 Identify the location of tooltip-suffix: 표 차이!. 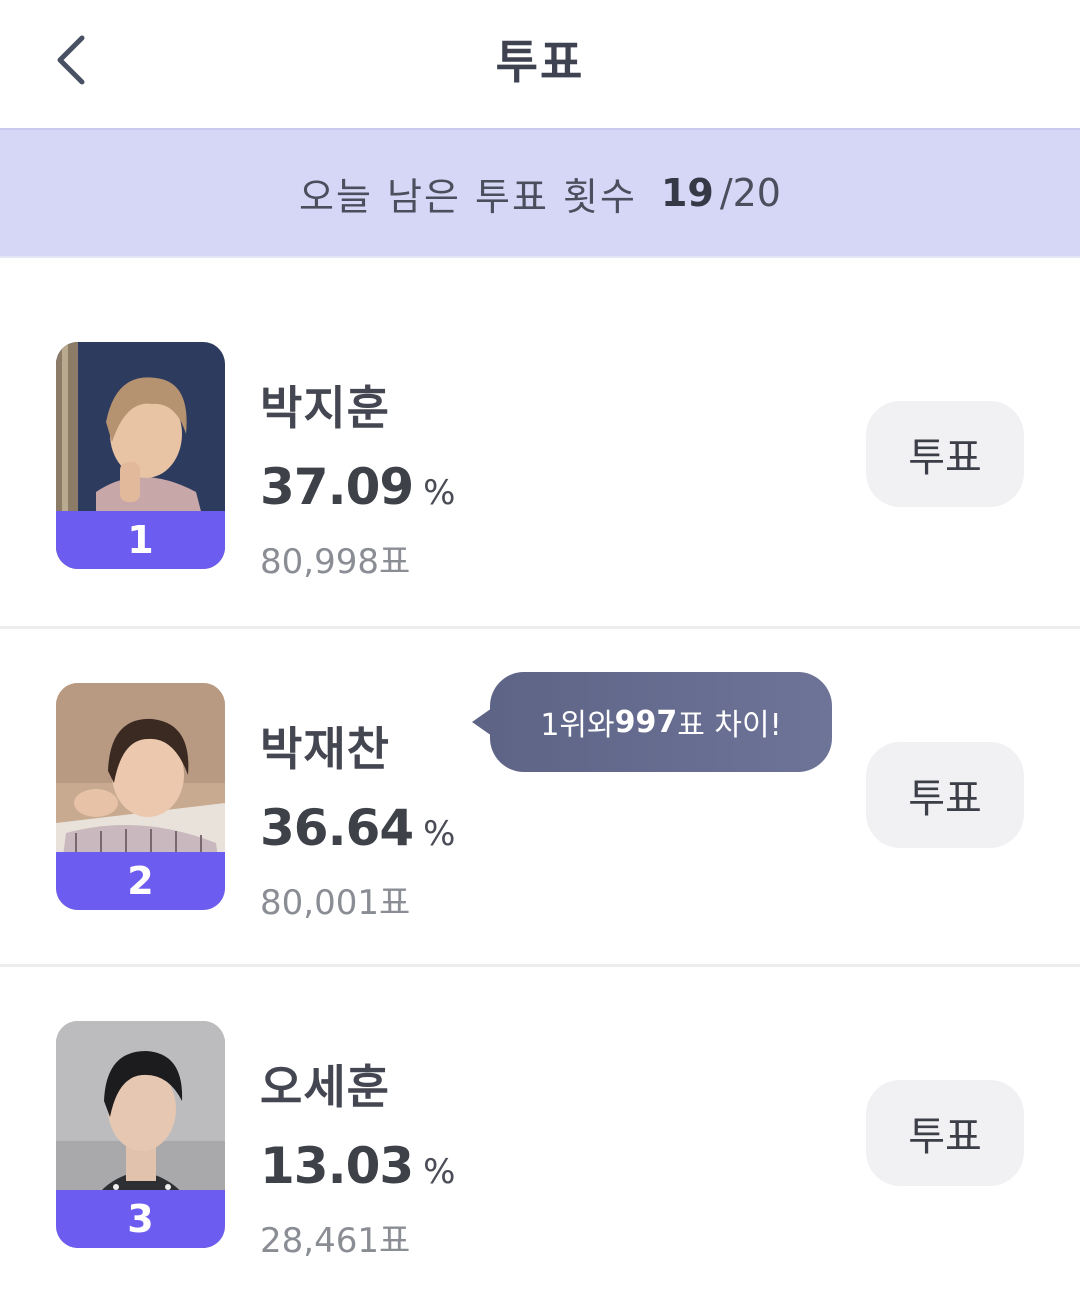
(729, 725).